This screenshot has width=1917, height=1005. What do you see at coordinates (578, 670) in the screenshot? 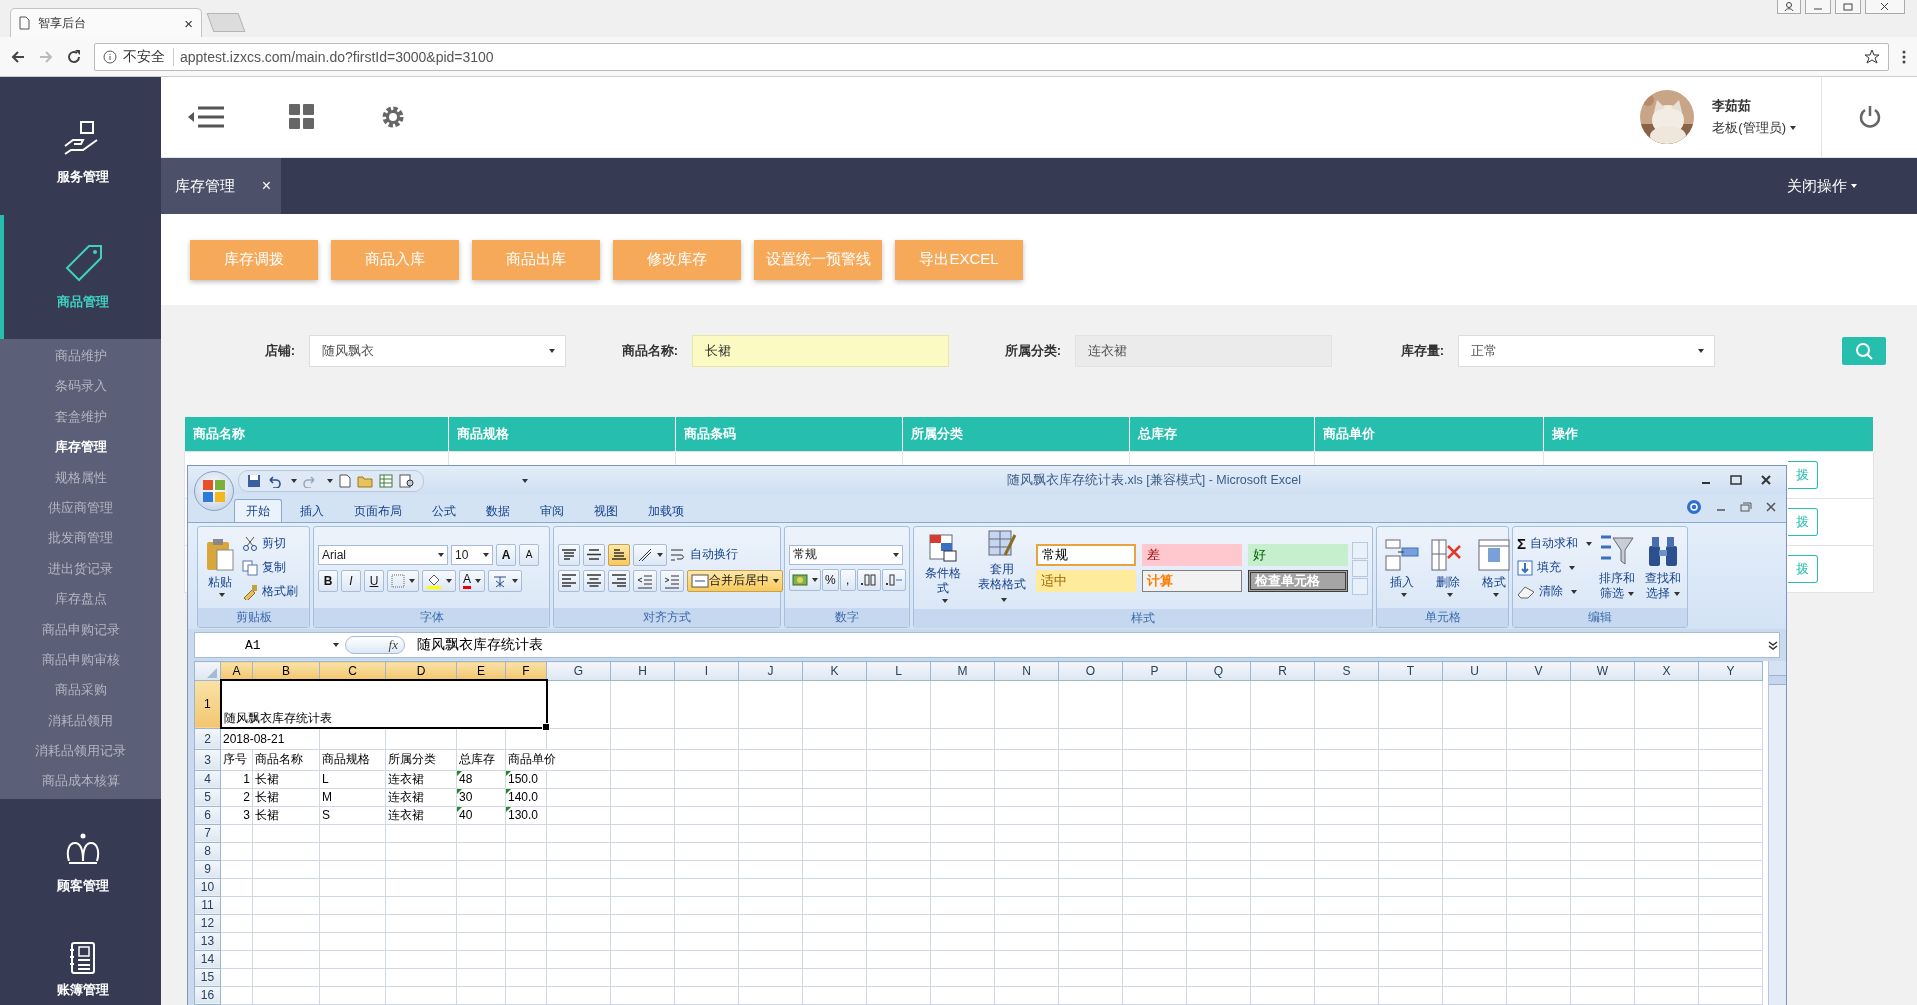
I see `column-header: G` at bounding box center [578, 670].